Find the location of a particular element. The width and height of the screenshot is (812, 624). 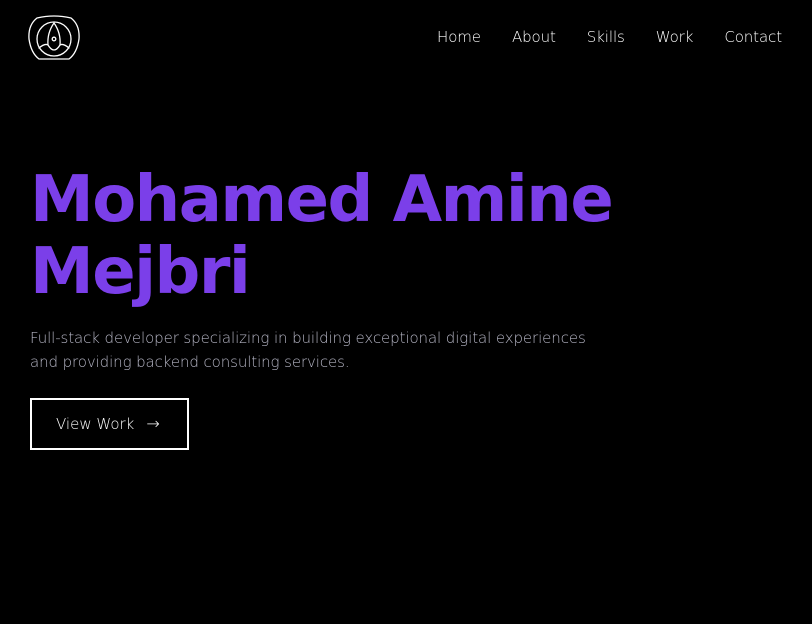

hero-title-line-1: Mohamed Amine is located at coordinates (322, 200).